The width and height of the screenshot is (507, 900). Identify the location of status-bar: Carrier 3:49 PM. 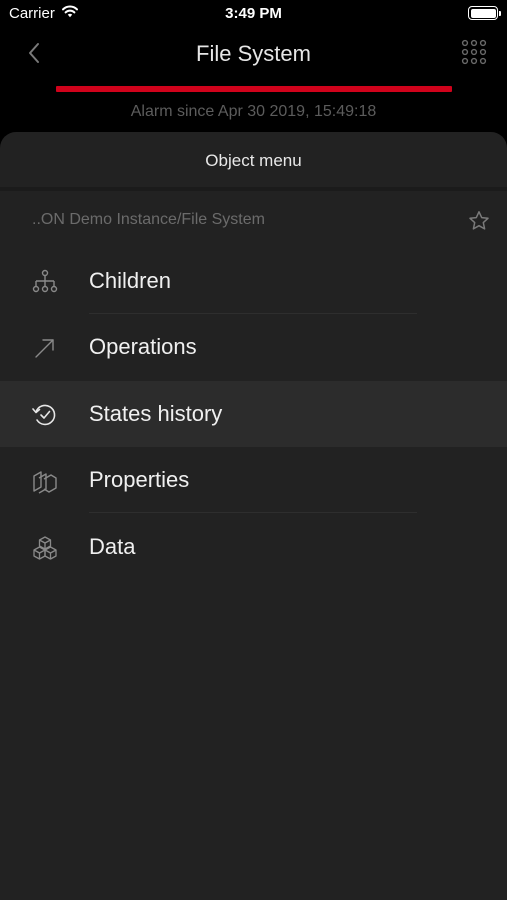
(253, 15).